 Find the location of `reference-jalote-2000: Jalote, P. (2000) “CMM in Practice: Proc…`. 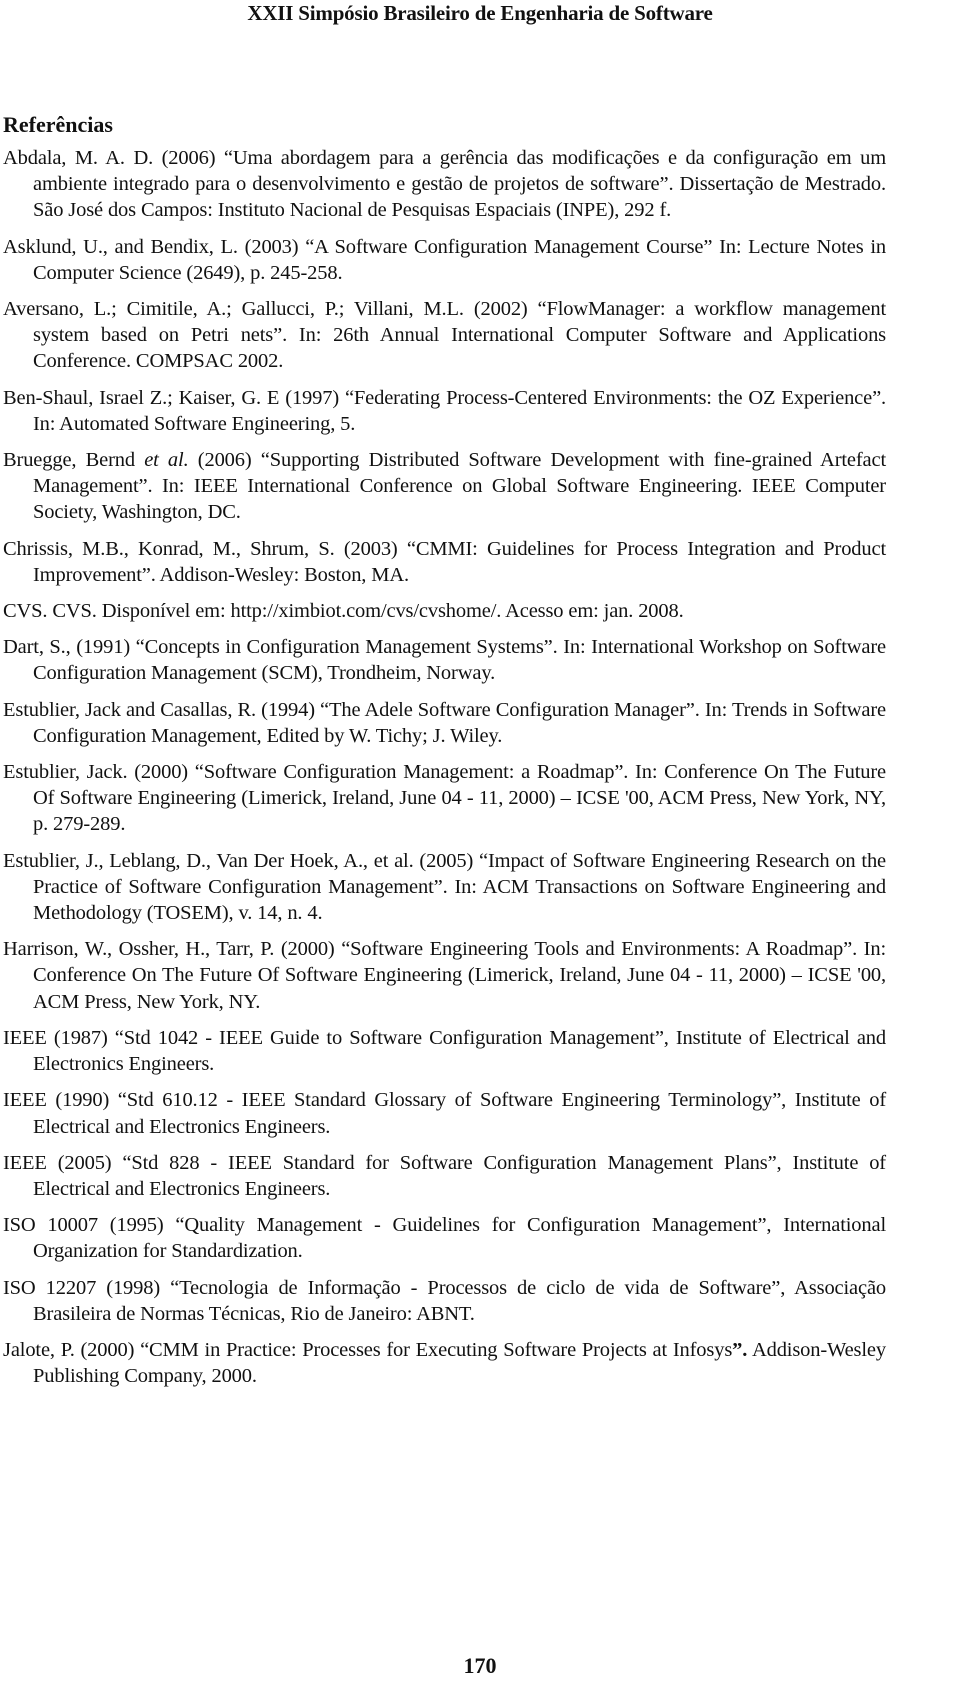

reference-jalote-2000: Jalote, P. (2000) “CMM in Practice: Proc… is located at coordinates (444, 1363).